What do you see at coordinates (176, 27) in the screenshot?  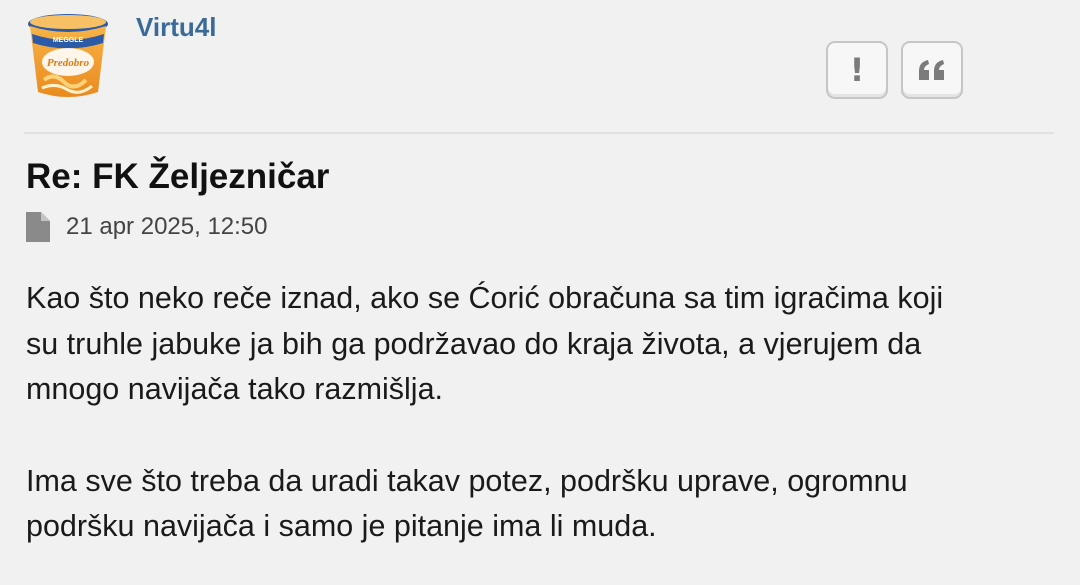 I see `post-author: Virtu4l` at bounding box center [176, 27].